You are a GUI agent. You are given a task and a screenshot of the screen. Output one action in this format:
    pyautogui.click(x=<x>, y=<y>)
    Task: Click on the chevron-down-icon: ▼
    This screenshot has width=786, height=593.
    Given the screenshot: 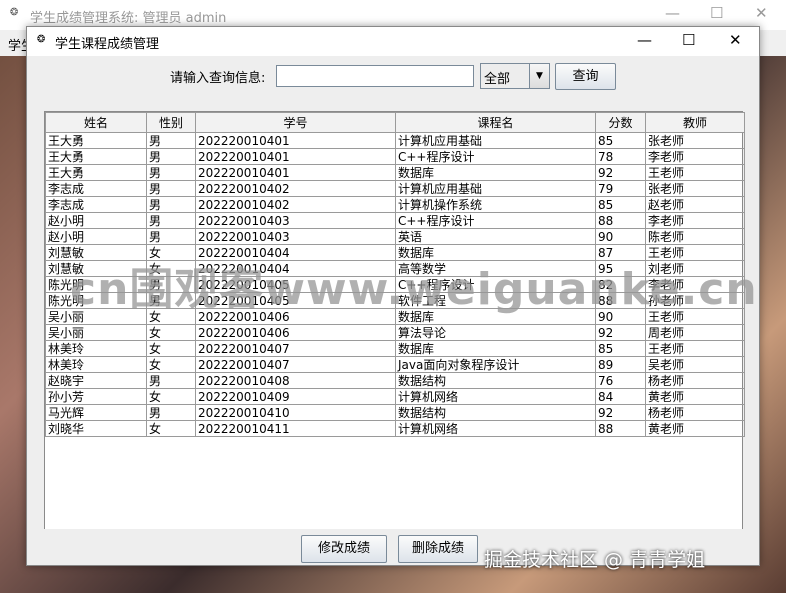 What is the action you would take?
    pyautogui.click(x=539, y=76)
    